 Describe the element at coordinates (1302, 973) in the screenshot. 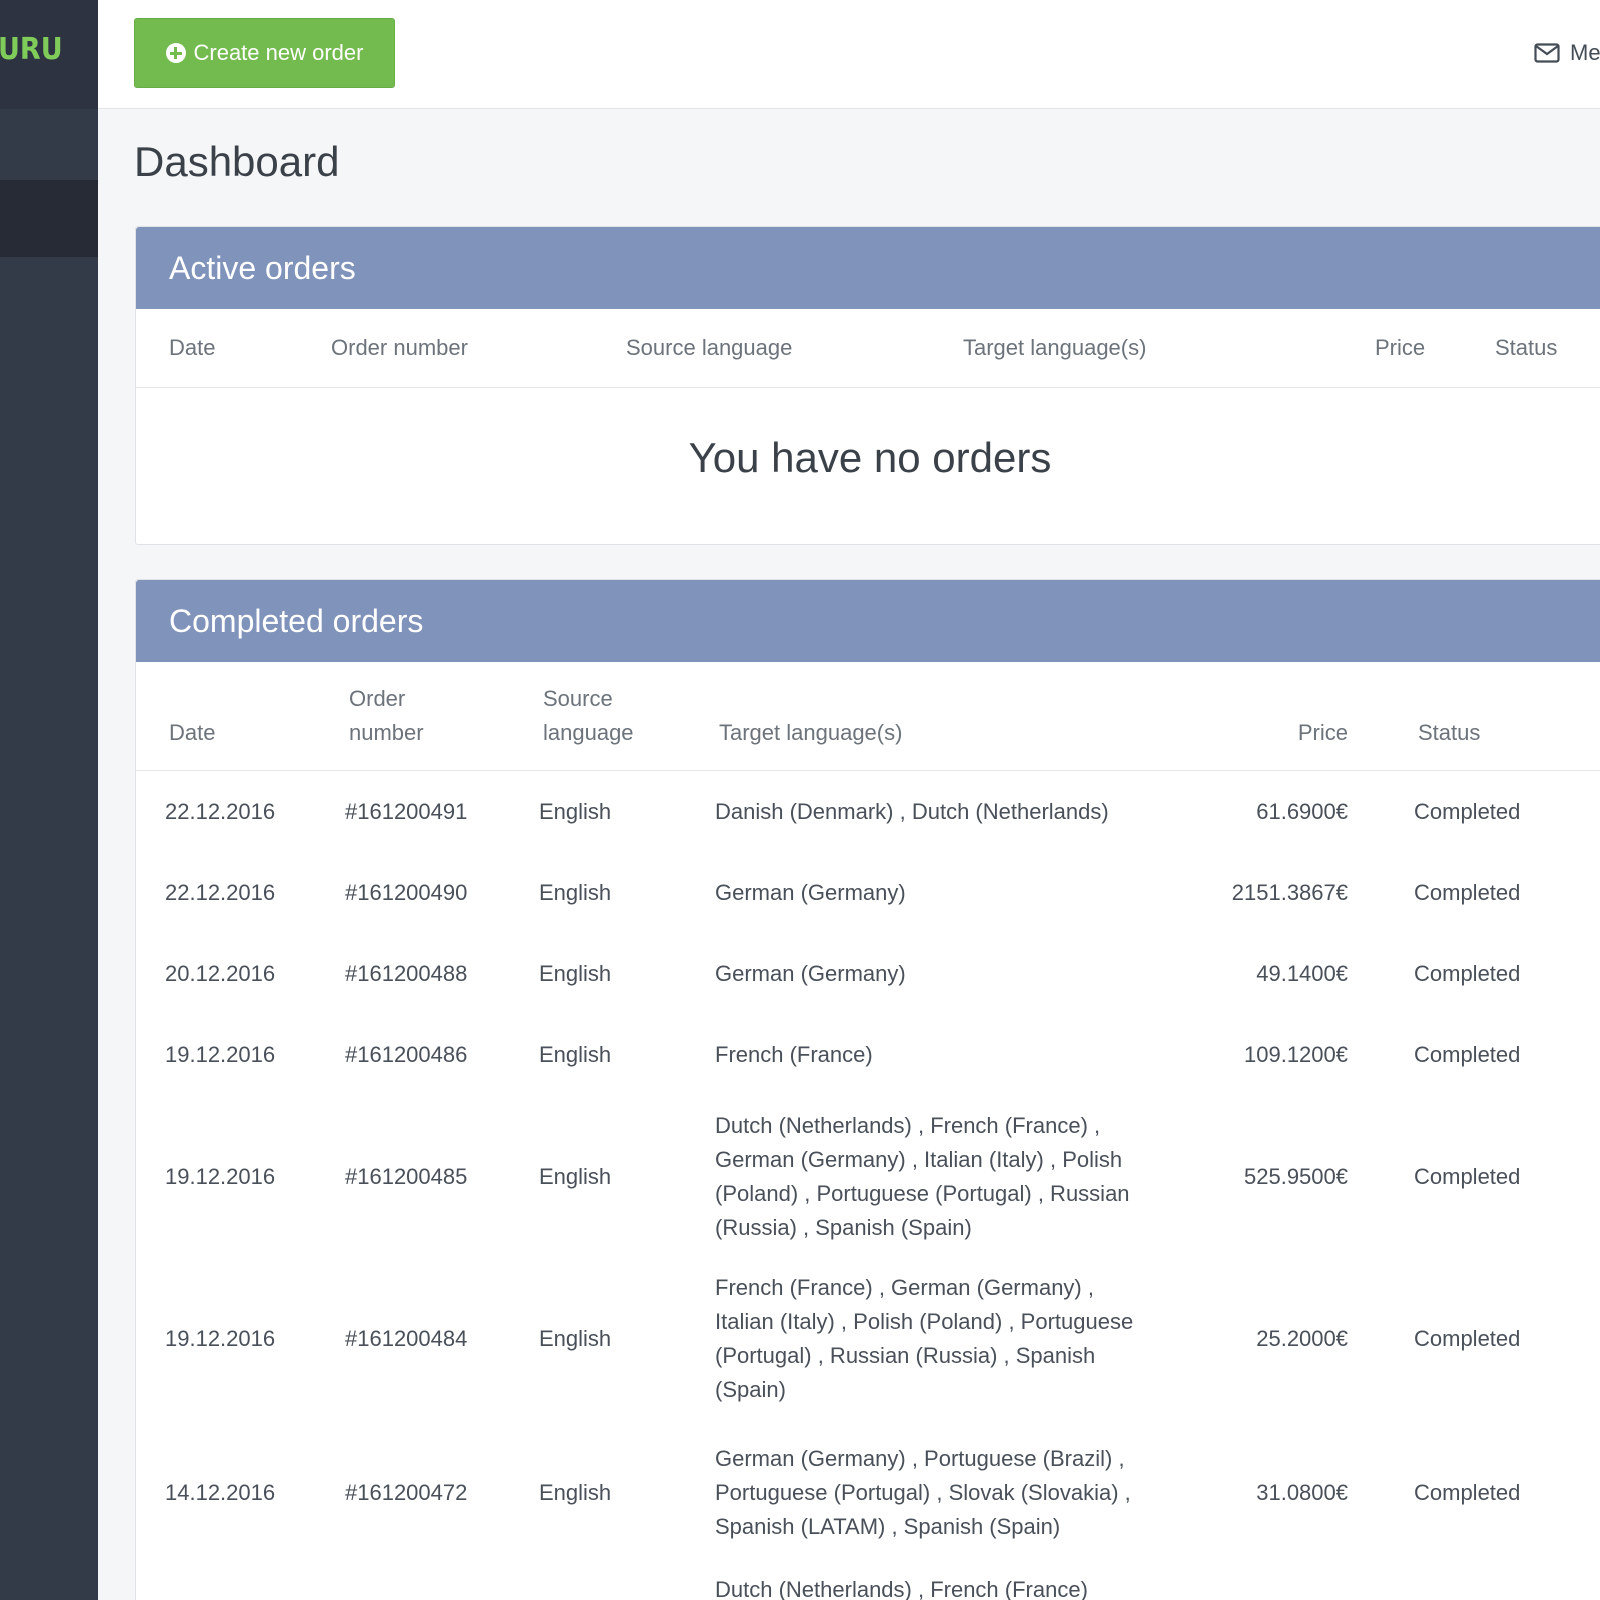

I see `order-price: 49.1400€` at that location.